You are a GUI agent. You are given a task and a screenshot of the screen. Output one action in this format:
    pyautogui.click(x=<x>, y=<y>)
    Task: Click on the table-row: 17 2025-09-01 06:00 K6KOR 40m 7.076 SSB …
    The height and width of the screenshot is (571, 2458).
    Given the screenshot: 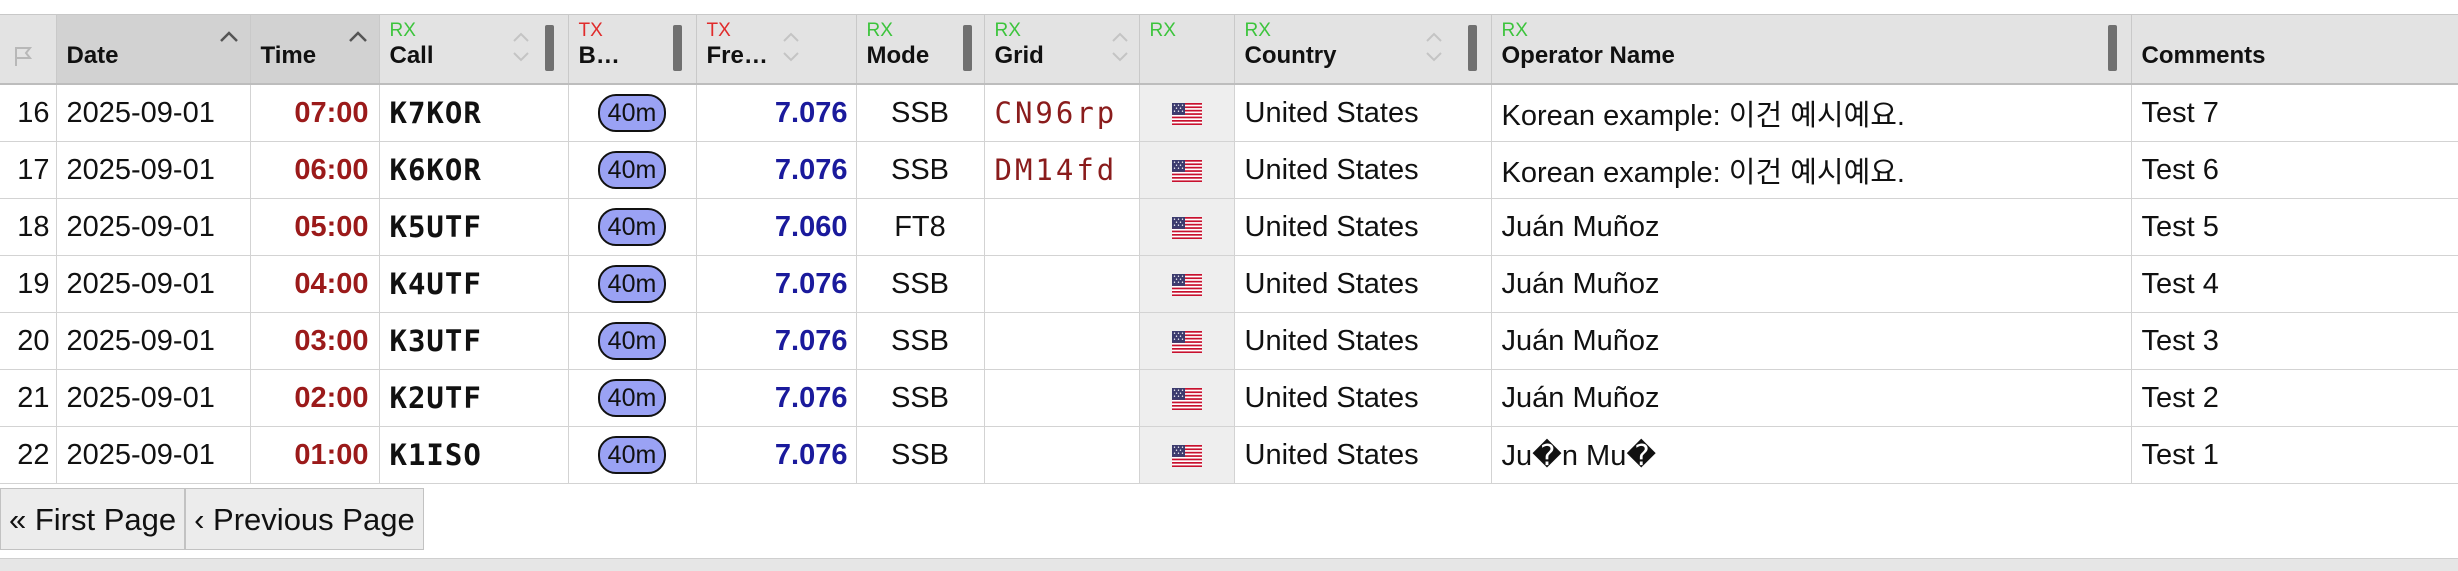 What is the action you would take?
    pyautogui.click(x=1229, y=170)
    